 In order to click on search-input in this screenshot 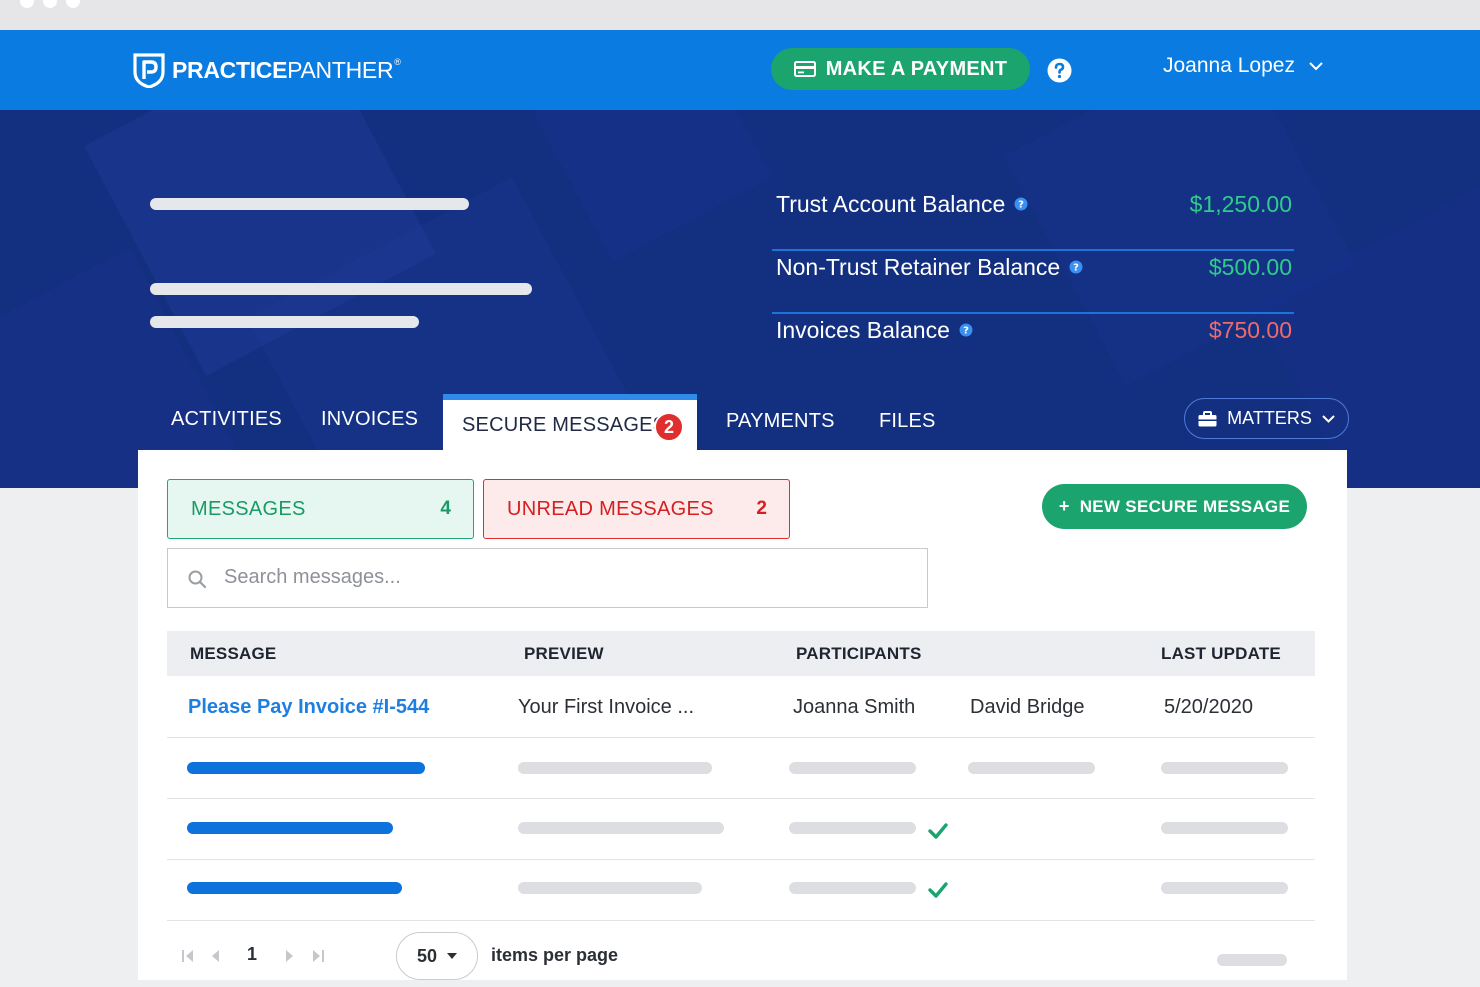, I will do `click(569, 577)`.